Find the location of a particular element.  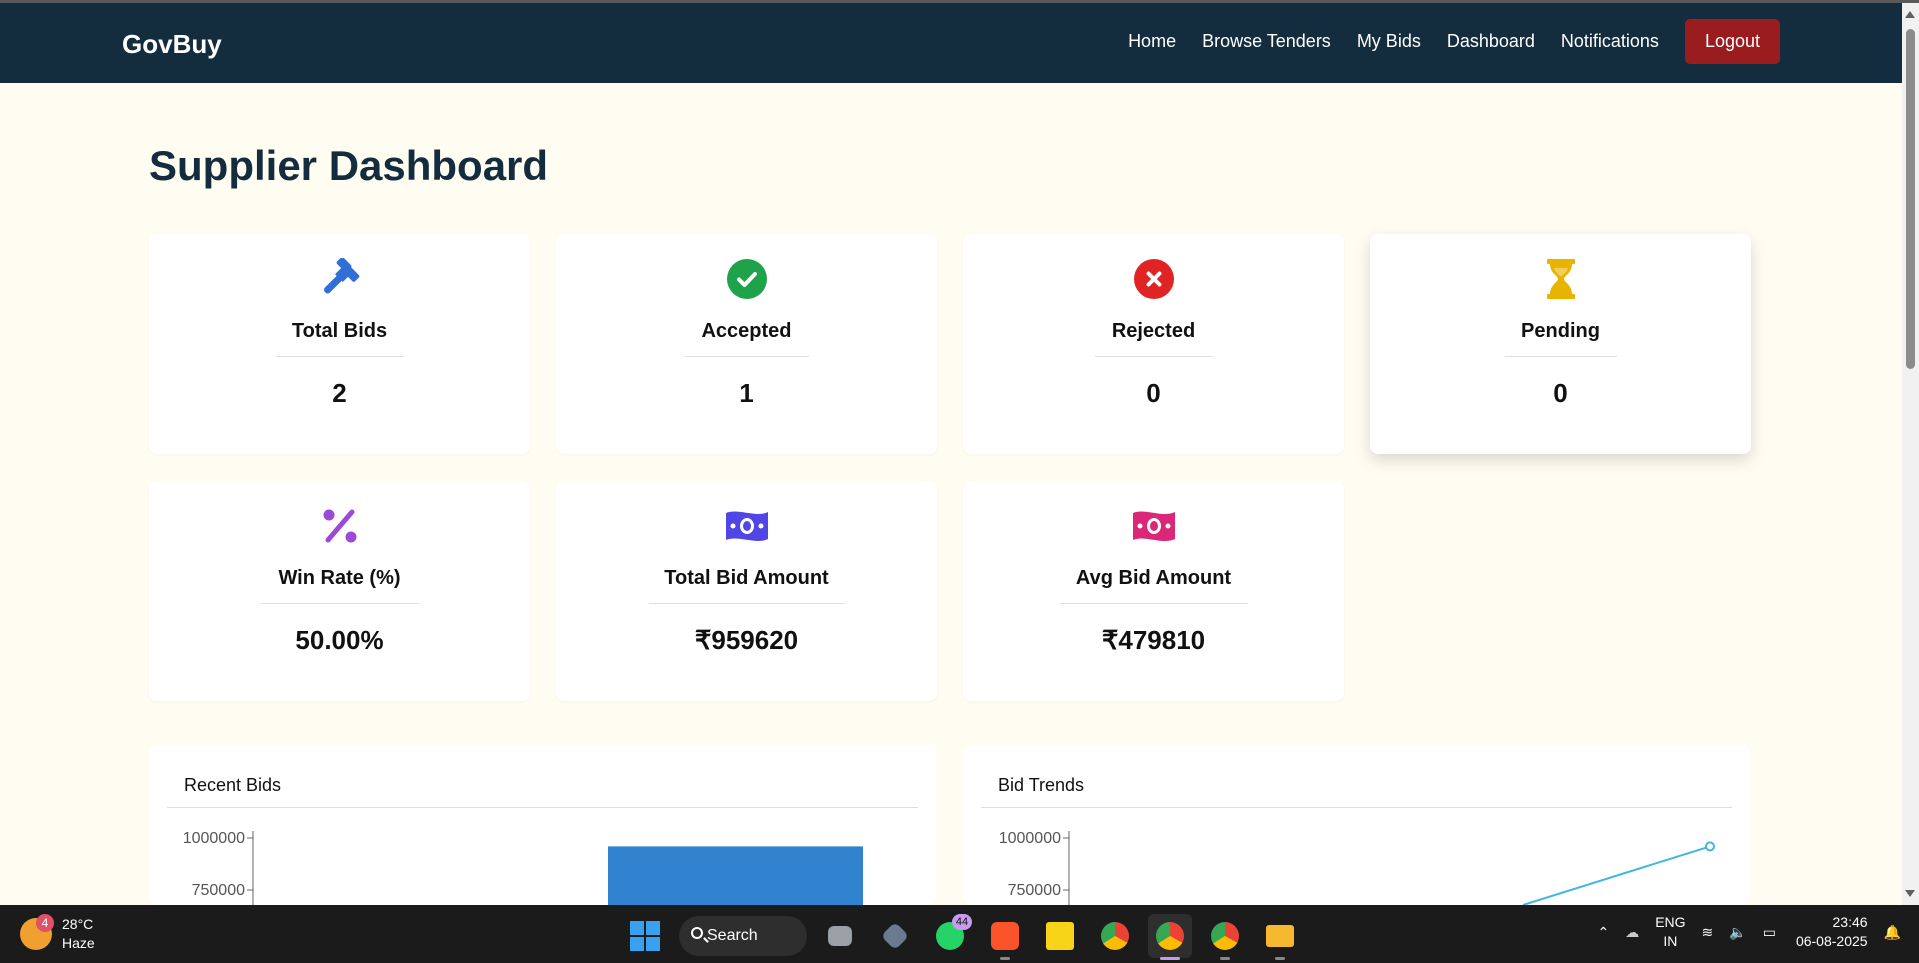

stat-card-avg-bid-amount: Avg Bid Amount ₹479810 is located at coordinates (1153, 591).